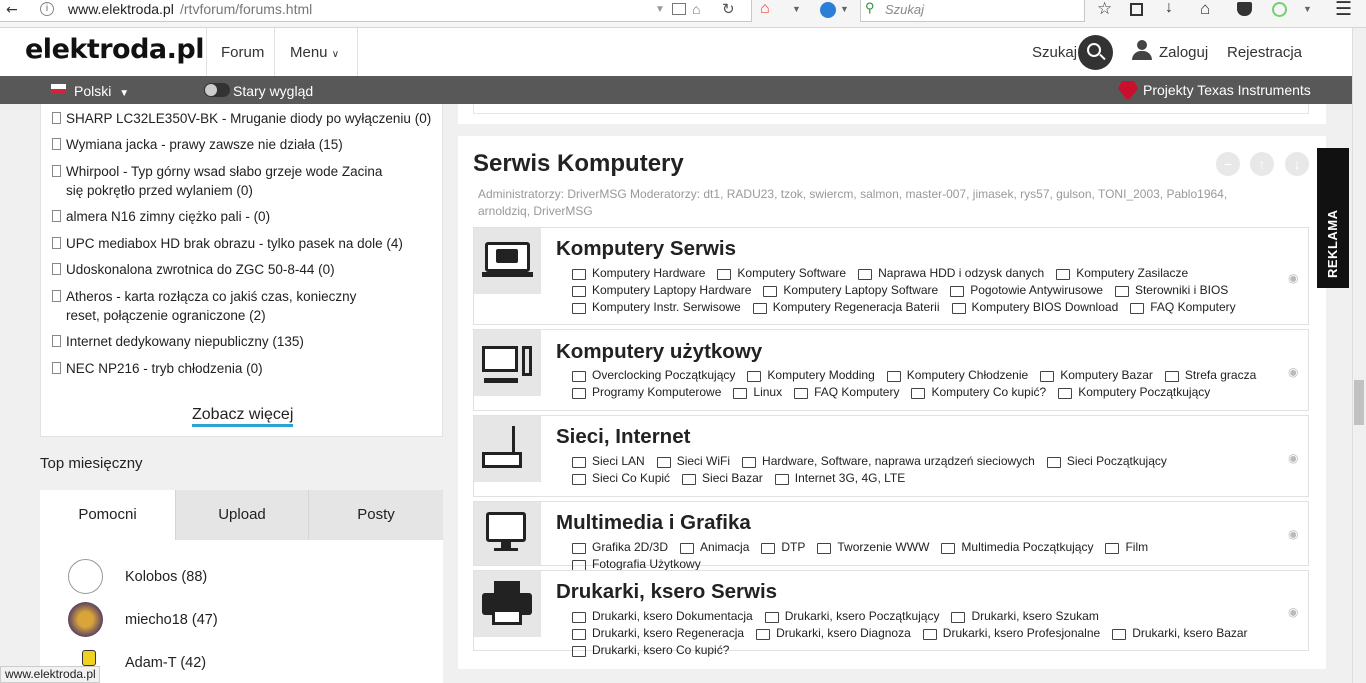 The image size is (1366, 683). What do you see at coordinates (957, 375) in the screenshot?
I see `subforum-link: Komputery Chłodzenie` at bounding box center [957, 375].